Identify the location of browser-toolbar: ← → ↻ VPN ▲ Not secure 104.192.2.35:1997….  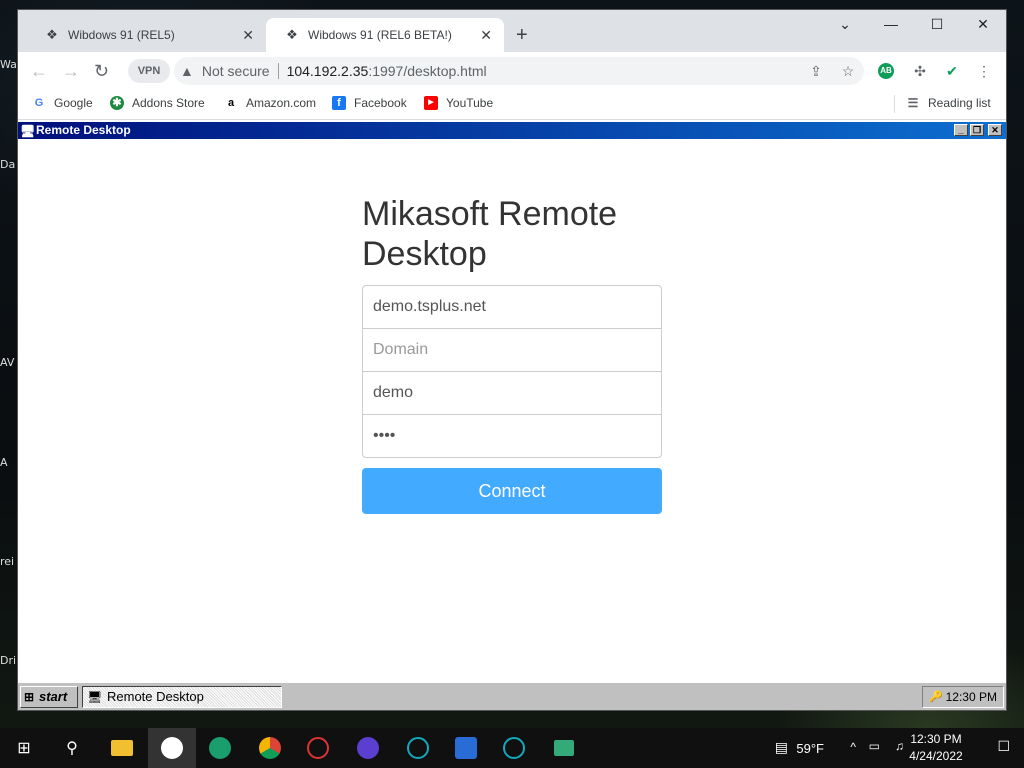
(512, 71).